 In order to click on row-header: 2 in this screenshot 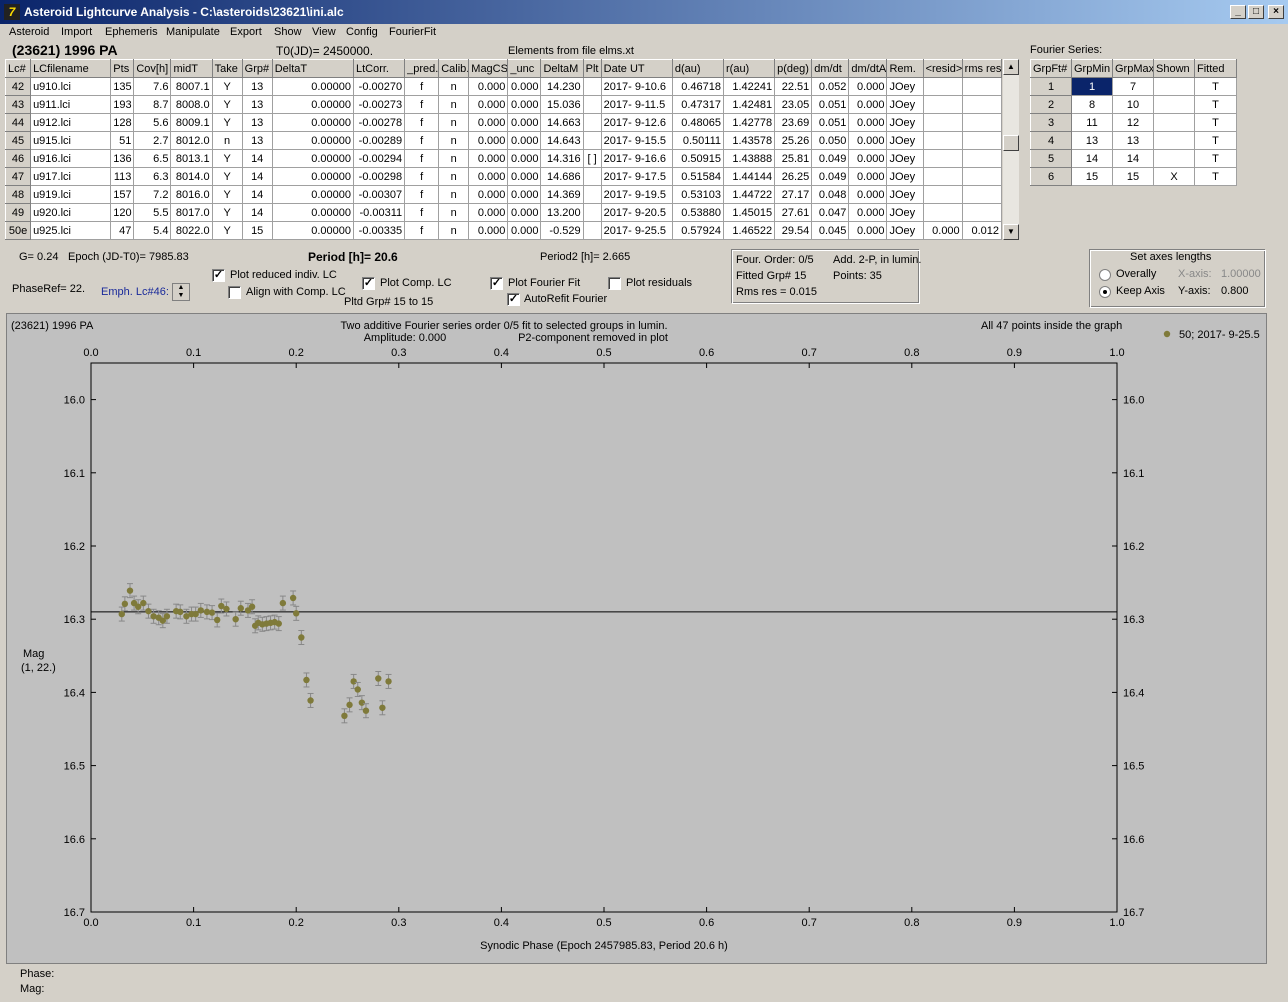, I will do `click(1051, 104)`.